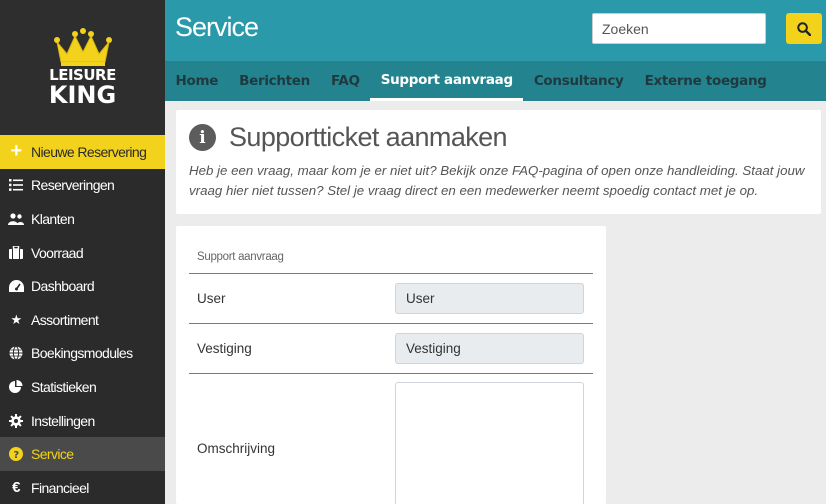 The width and height of the screenshot is (826, 504). Describe the element at coordinates (16, 488) in the screenshot. I see `euro-icon: €` at that location.